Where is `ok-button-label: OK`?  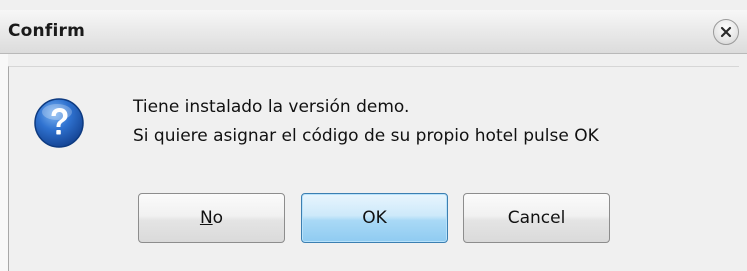 ok-button-label: OK is located at coordinates (374, 218).